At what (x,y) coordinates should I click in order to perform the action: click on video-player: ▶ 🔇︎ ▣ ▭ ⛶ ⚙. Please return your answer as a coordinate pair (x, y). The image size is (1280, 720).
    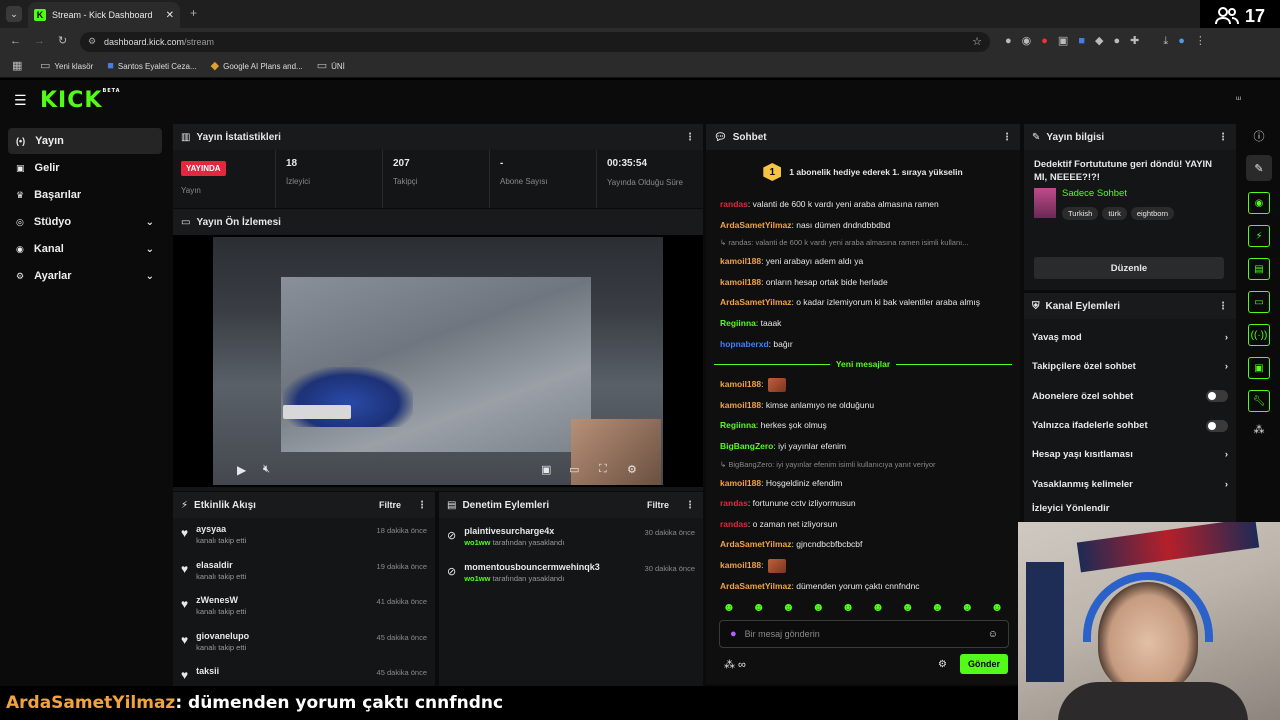
    Looking at the image, I should click on (438, 361).